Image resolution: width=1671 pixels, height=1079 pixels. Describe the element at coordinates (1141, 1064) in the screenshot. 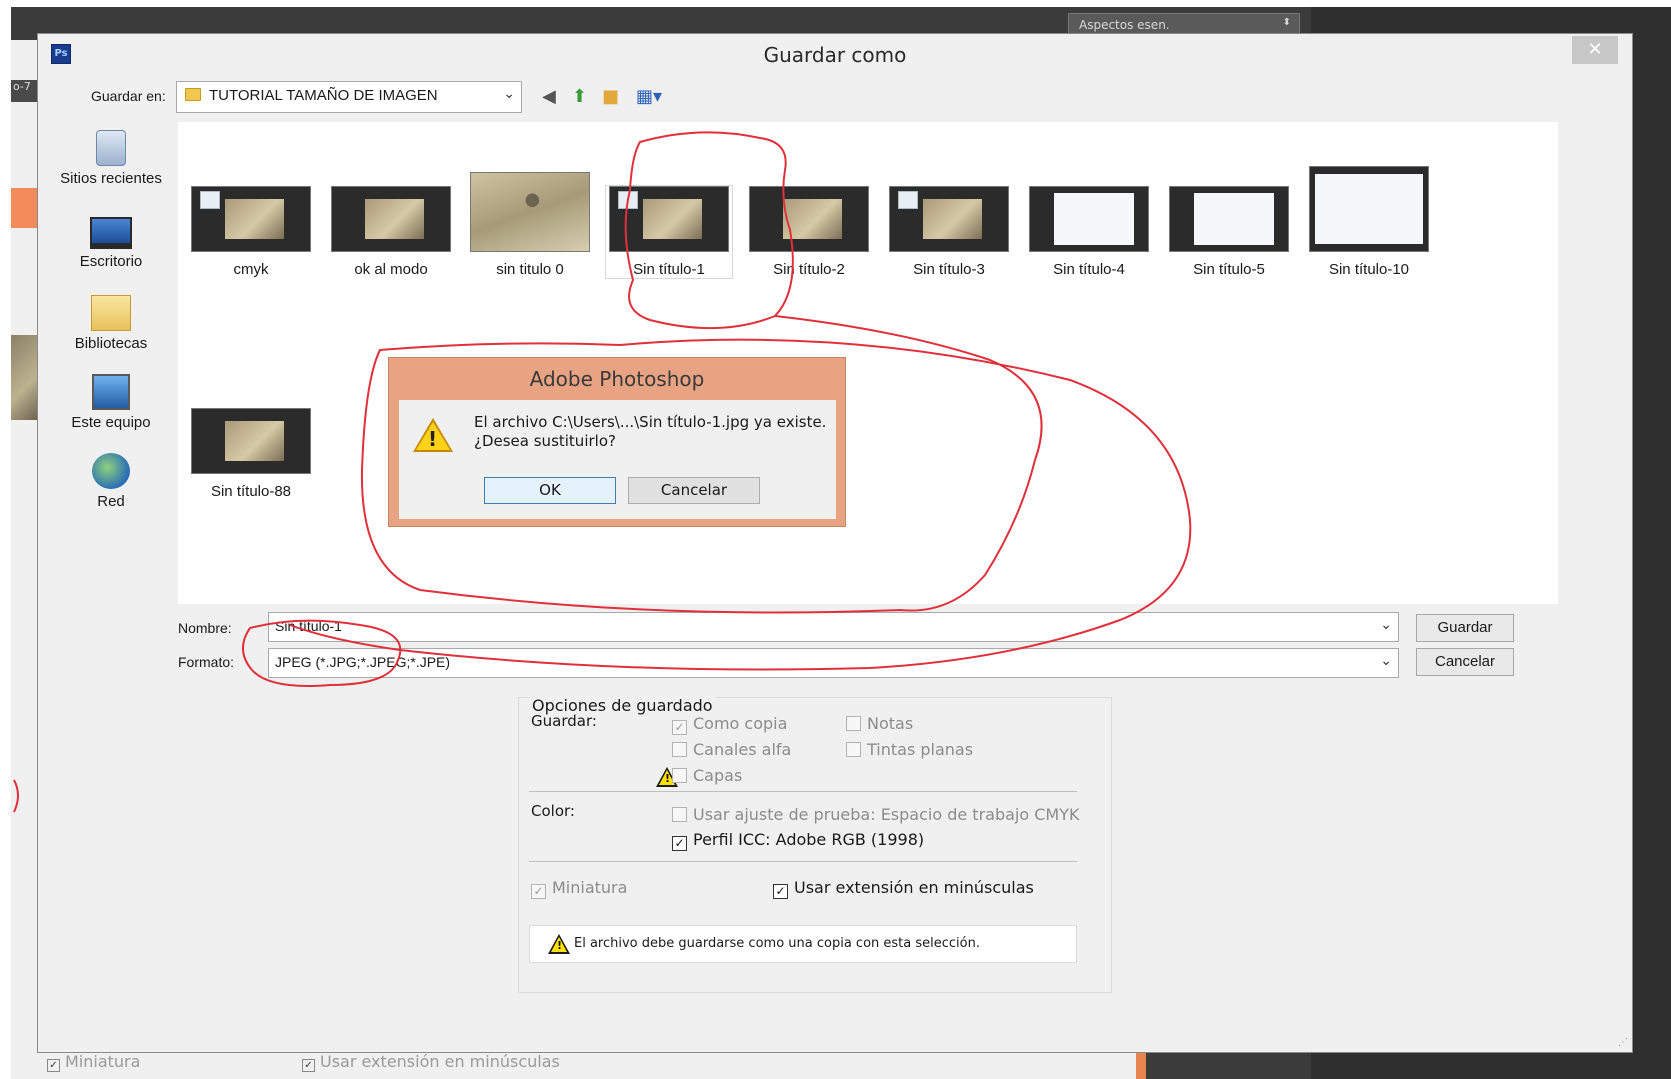

I see `orange-accent` at that location.